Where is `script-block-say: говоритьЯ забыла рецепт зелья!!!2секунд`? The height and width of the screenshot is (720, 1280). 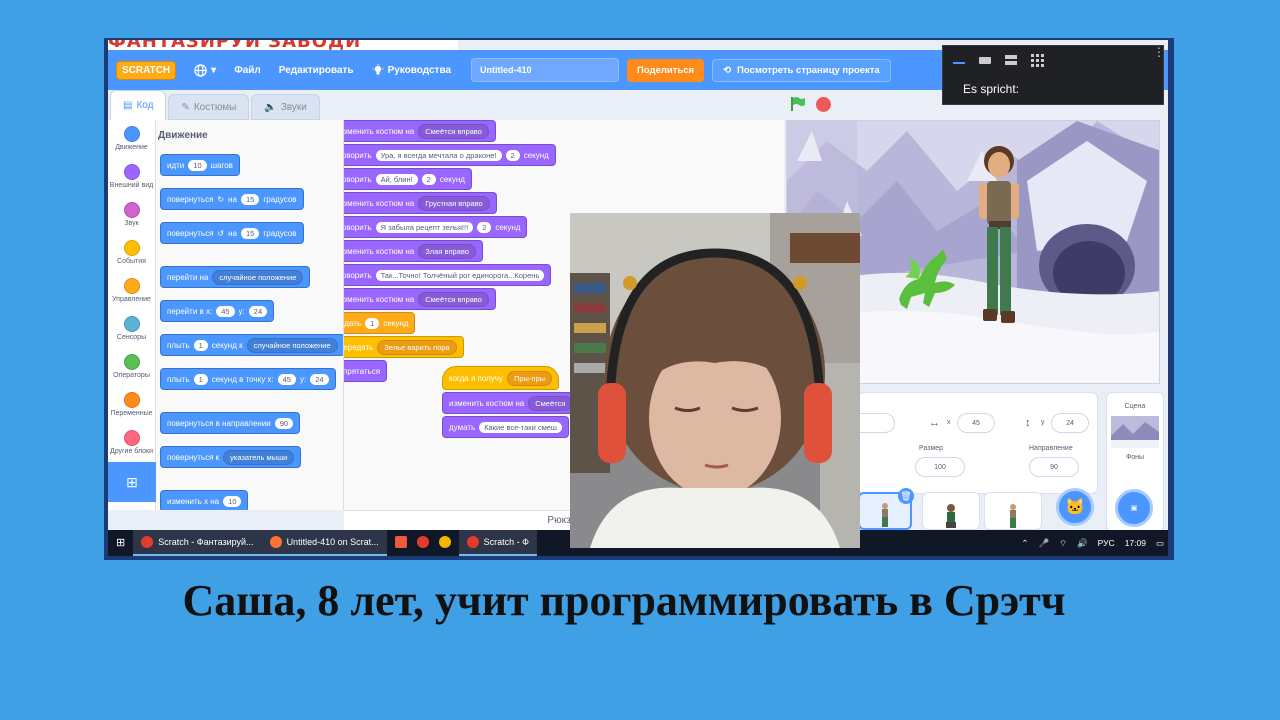
script-block-say: говоритьЯ забыла рецепт зелья!!!2секунд is located at coordinates (436, 227).